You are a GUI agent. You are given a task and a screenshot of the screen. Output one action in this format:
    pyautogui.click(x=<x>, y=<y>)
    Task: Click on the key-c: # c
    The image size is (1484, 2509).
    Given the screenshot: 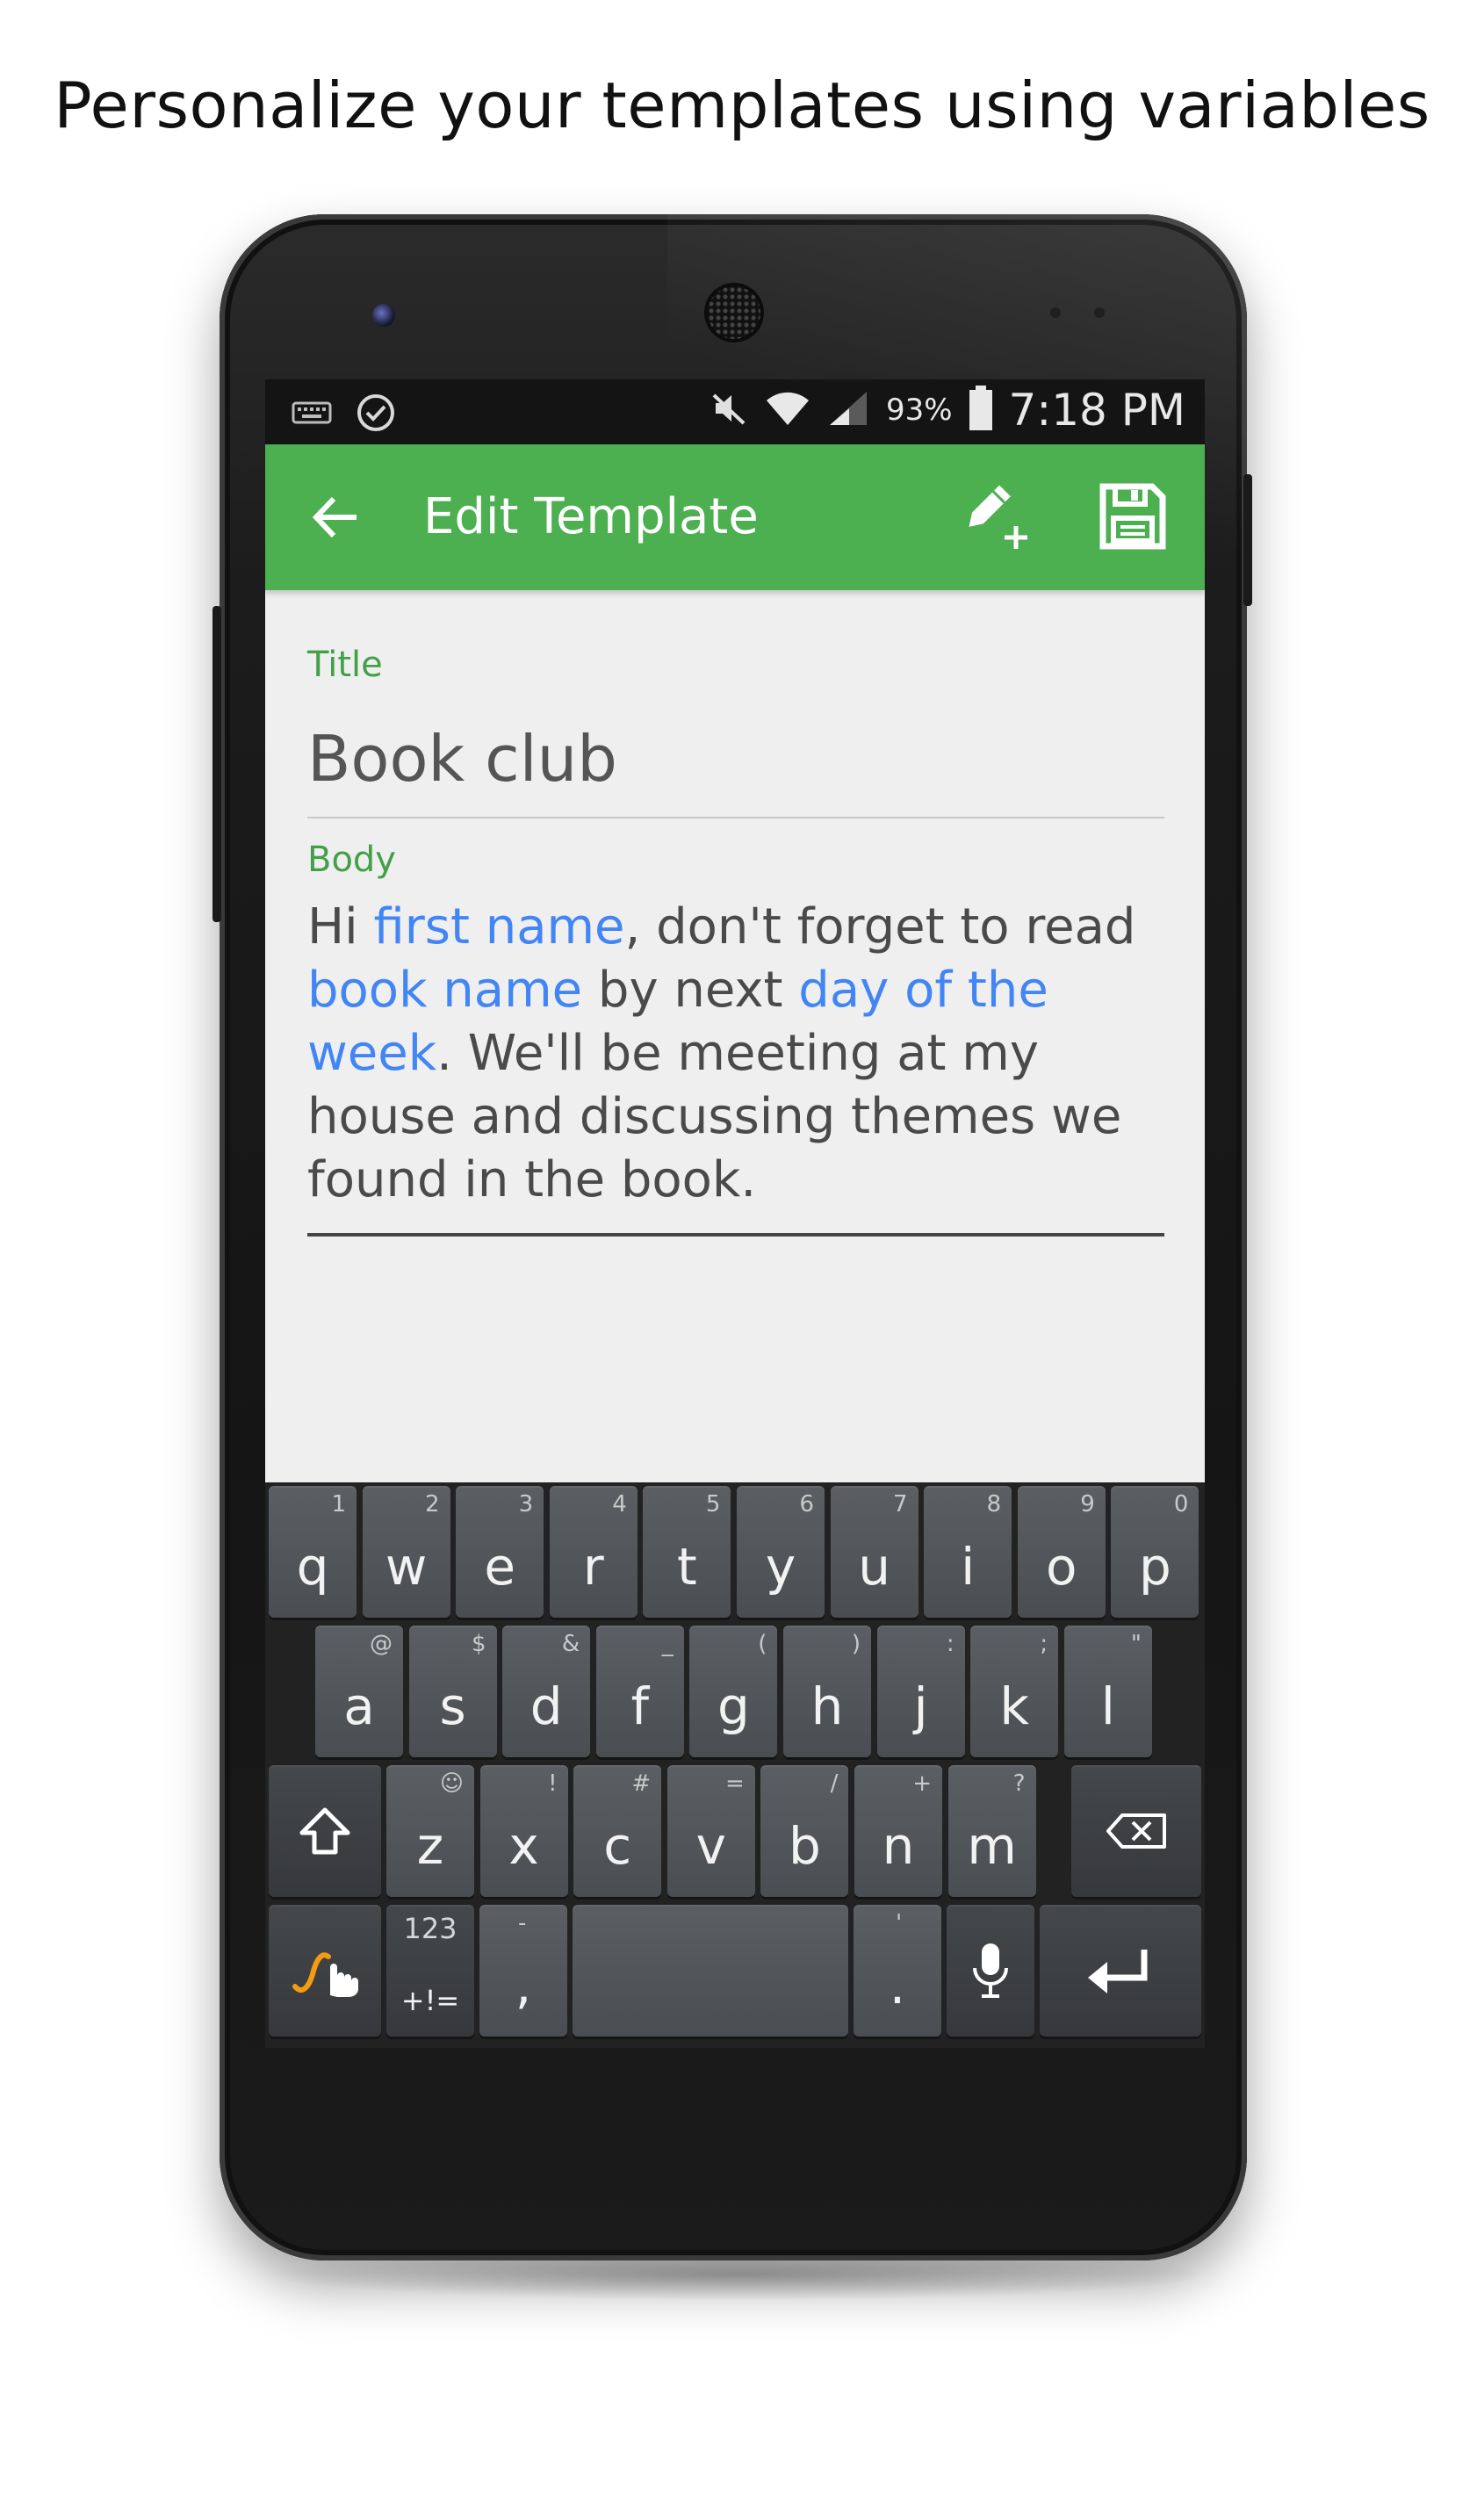 What is the action you would take?
    pyautogui.click(x=617, y=1831)
    